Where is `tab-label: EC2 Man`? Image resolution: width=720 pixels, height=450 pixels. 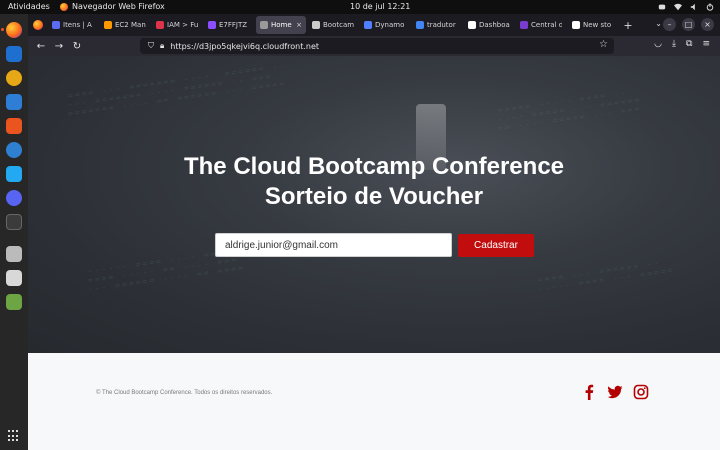
tab-label: EC2 Man is located at coordinates (130, 25).